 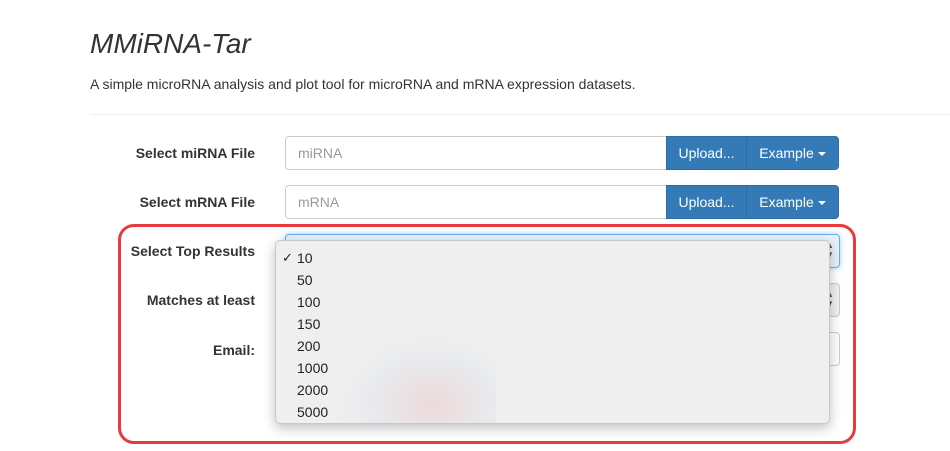 What do you see at coordinates (552, 346) in the screenshot?
I see `dropdown-option: 200` at bounding box center [552, 346].